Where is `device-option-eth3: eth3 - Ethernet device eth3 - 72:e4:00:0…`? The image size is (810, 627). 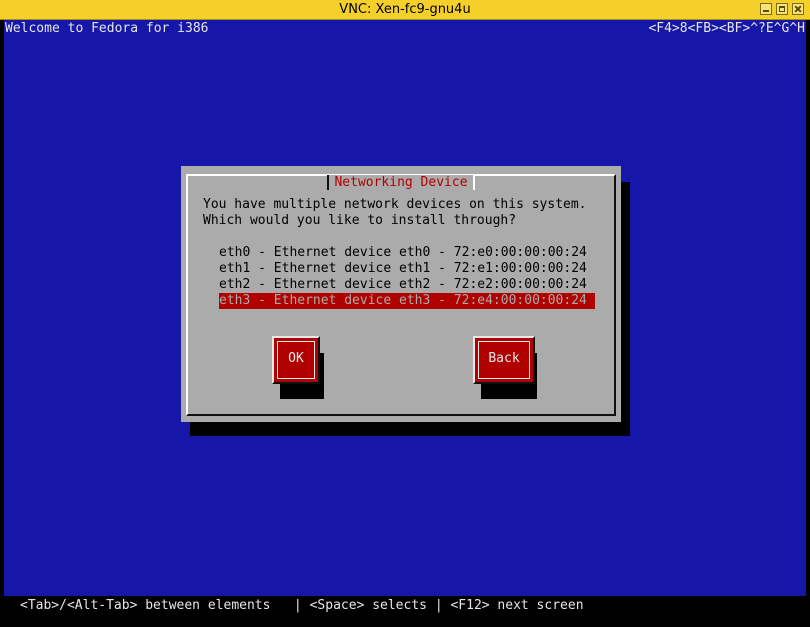
device-option-eth3: eth3 - Ethernet device eth3 - 72:e4:00:0… is located at coordinates (407, 301).